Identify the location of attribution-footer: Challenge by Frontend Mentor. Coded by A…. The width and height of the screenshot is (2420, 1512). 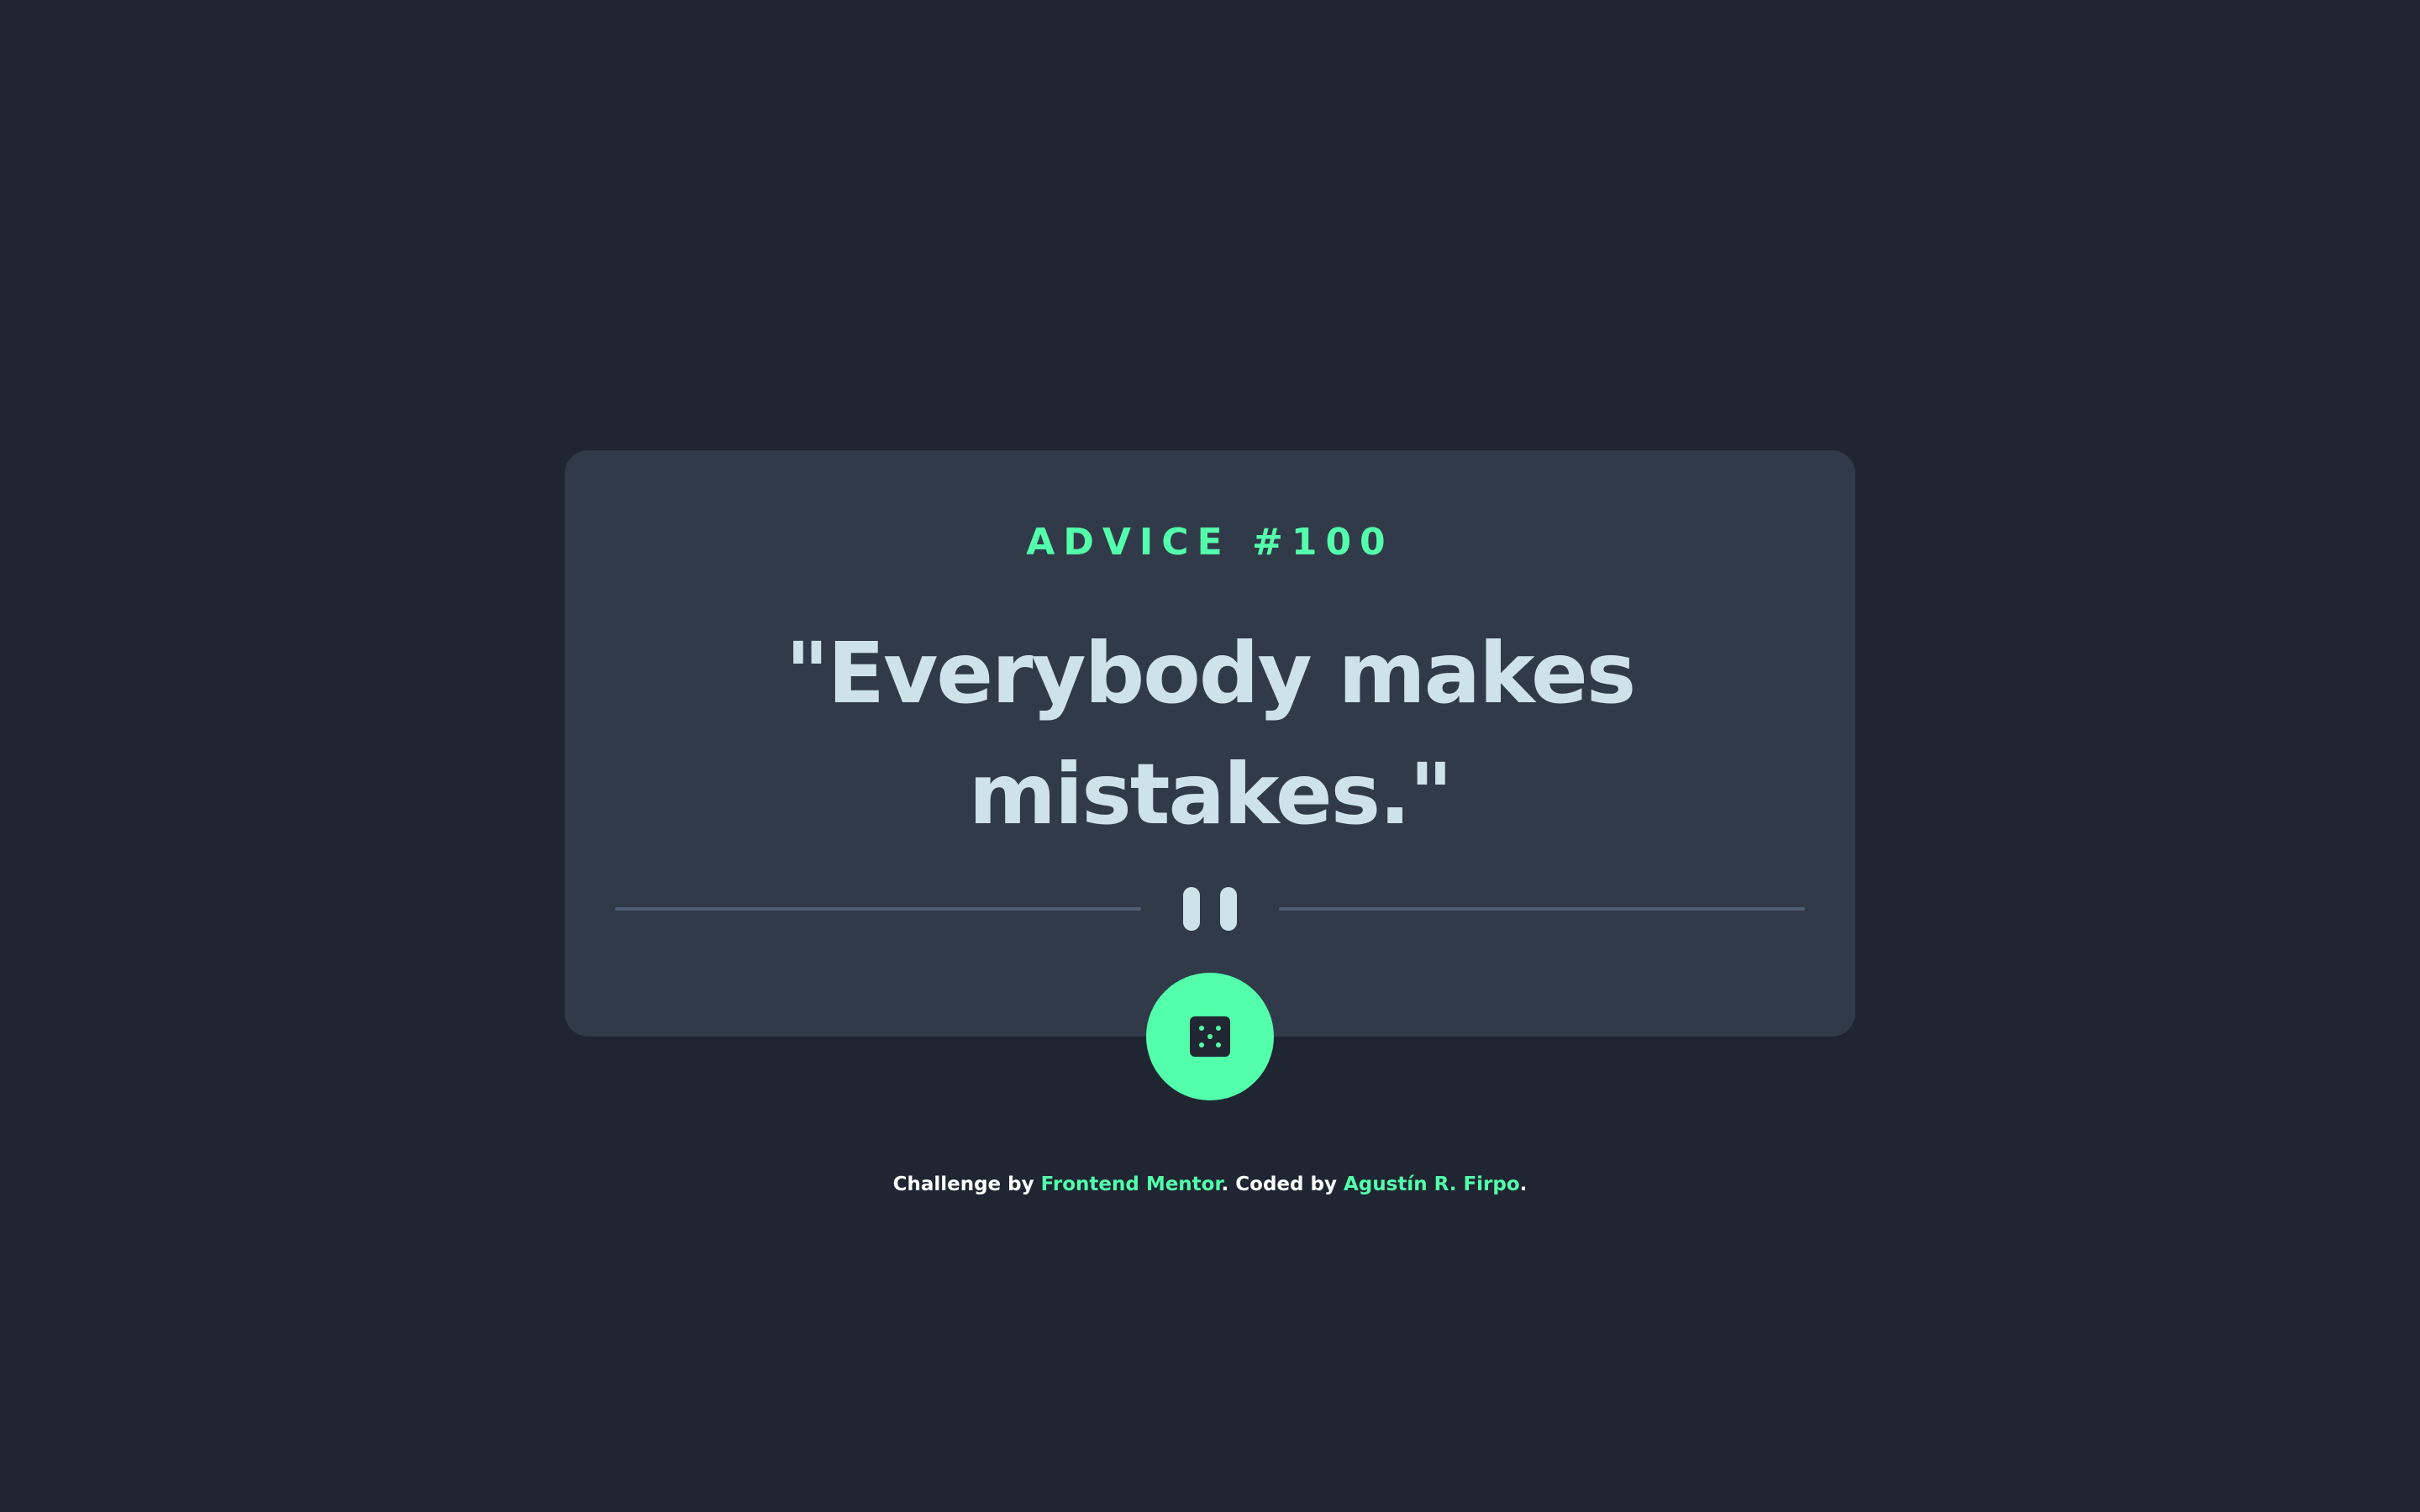
(1210, 1184).